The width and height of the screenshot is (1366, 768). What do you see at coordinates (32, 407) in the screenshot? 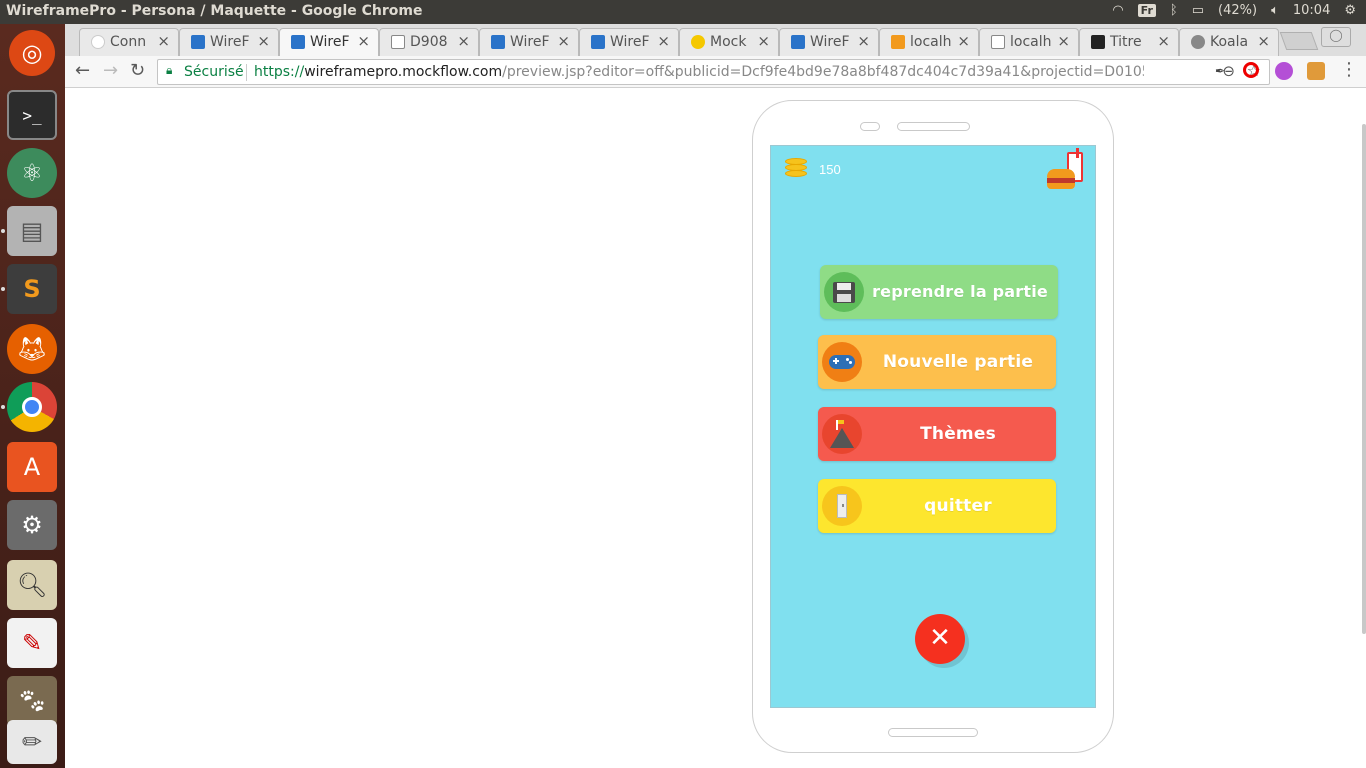
I see `chrome-icon` at bounding box center [32, 407].